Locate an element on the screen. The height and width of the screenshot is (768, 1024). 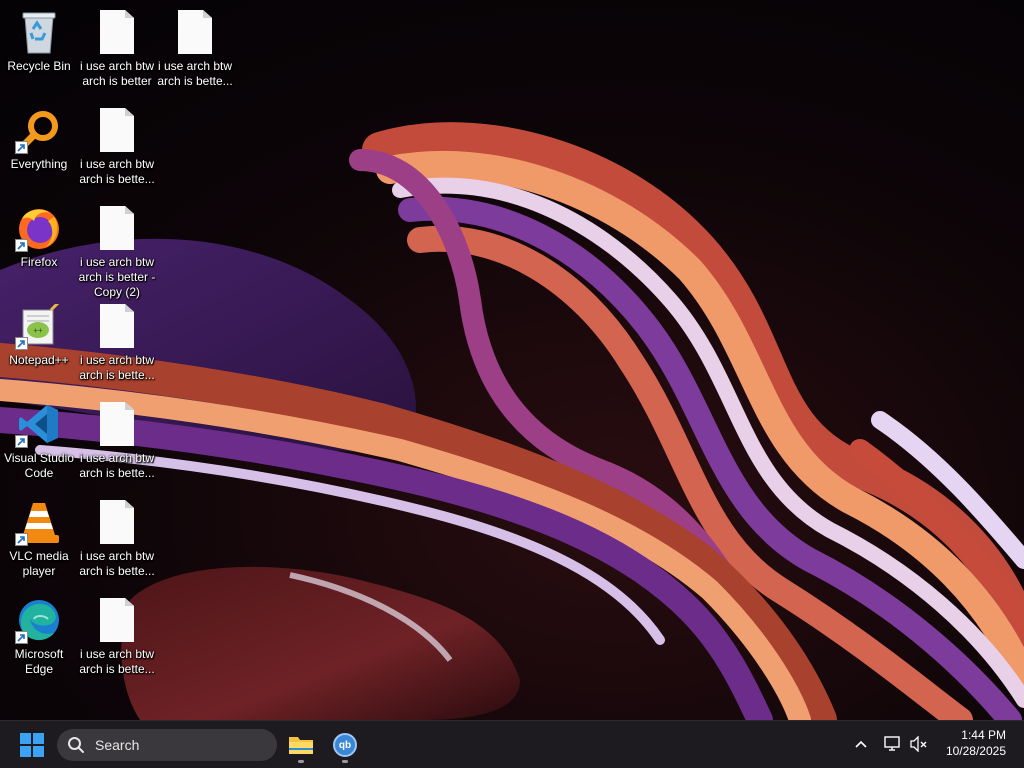
search-label: Search is located at coordinates (117, 745).